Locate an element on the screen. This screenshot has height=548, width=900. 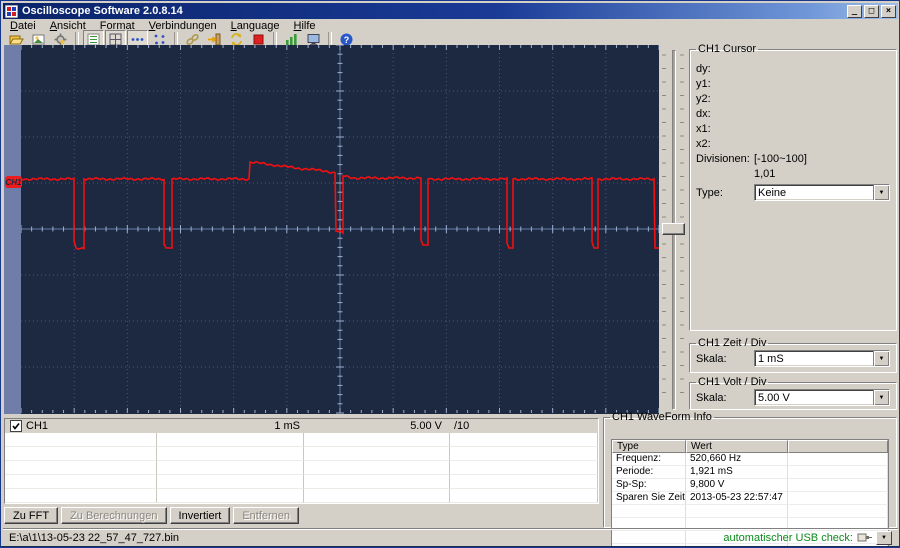
cursor-field-label-y1: y1: is located at coordinates (703, 83).